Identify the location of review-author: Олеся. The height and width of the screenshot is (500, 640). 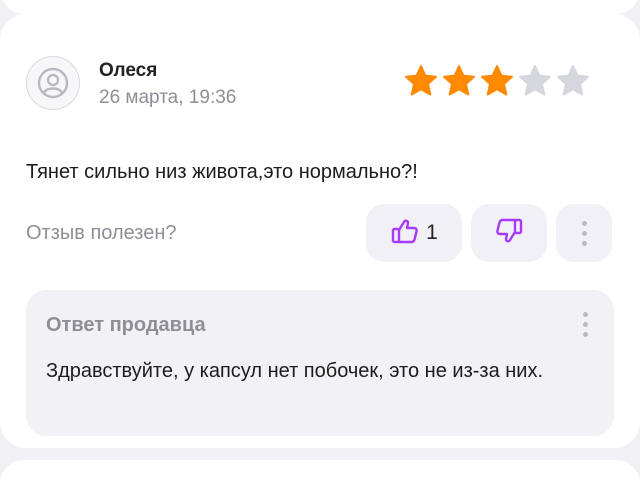
(128, 70).